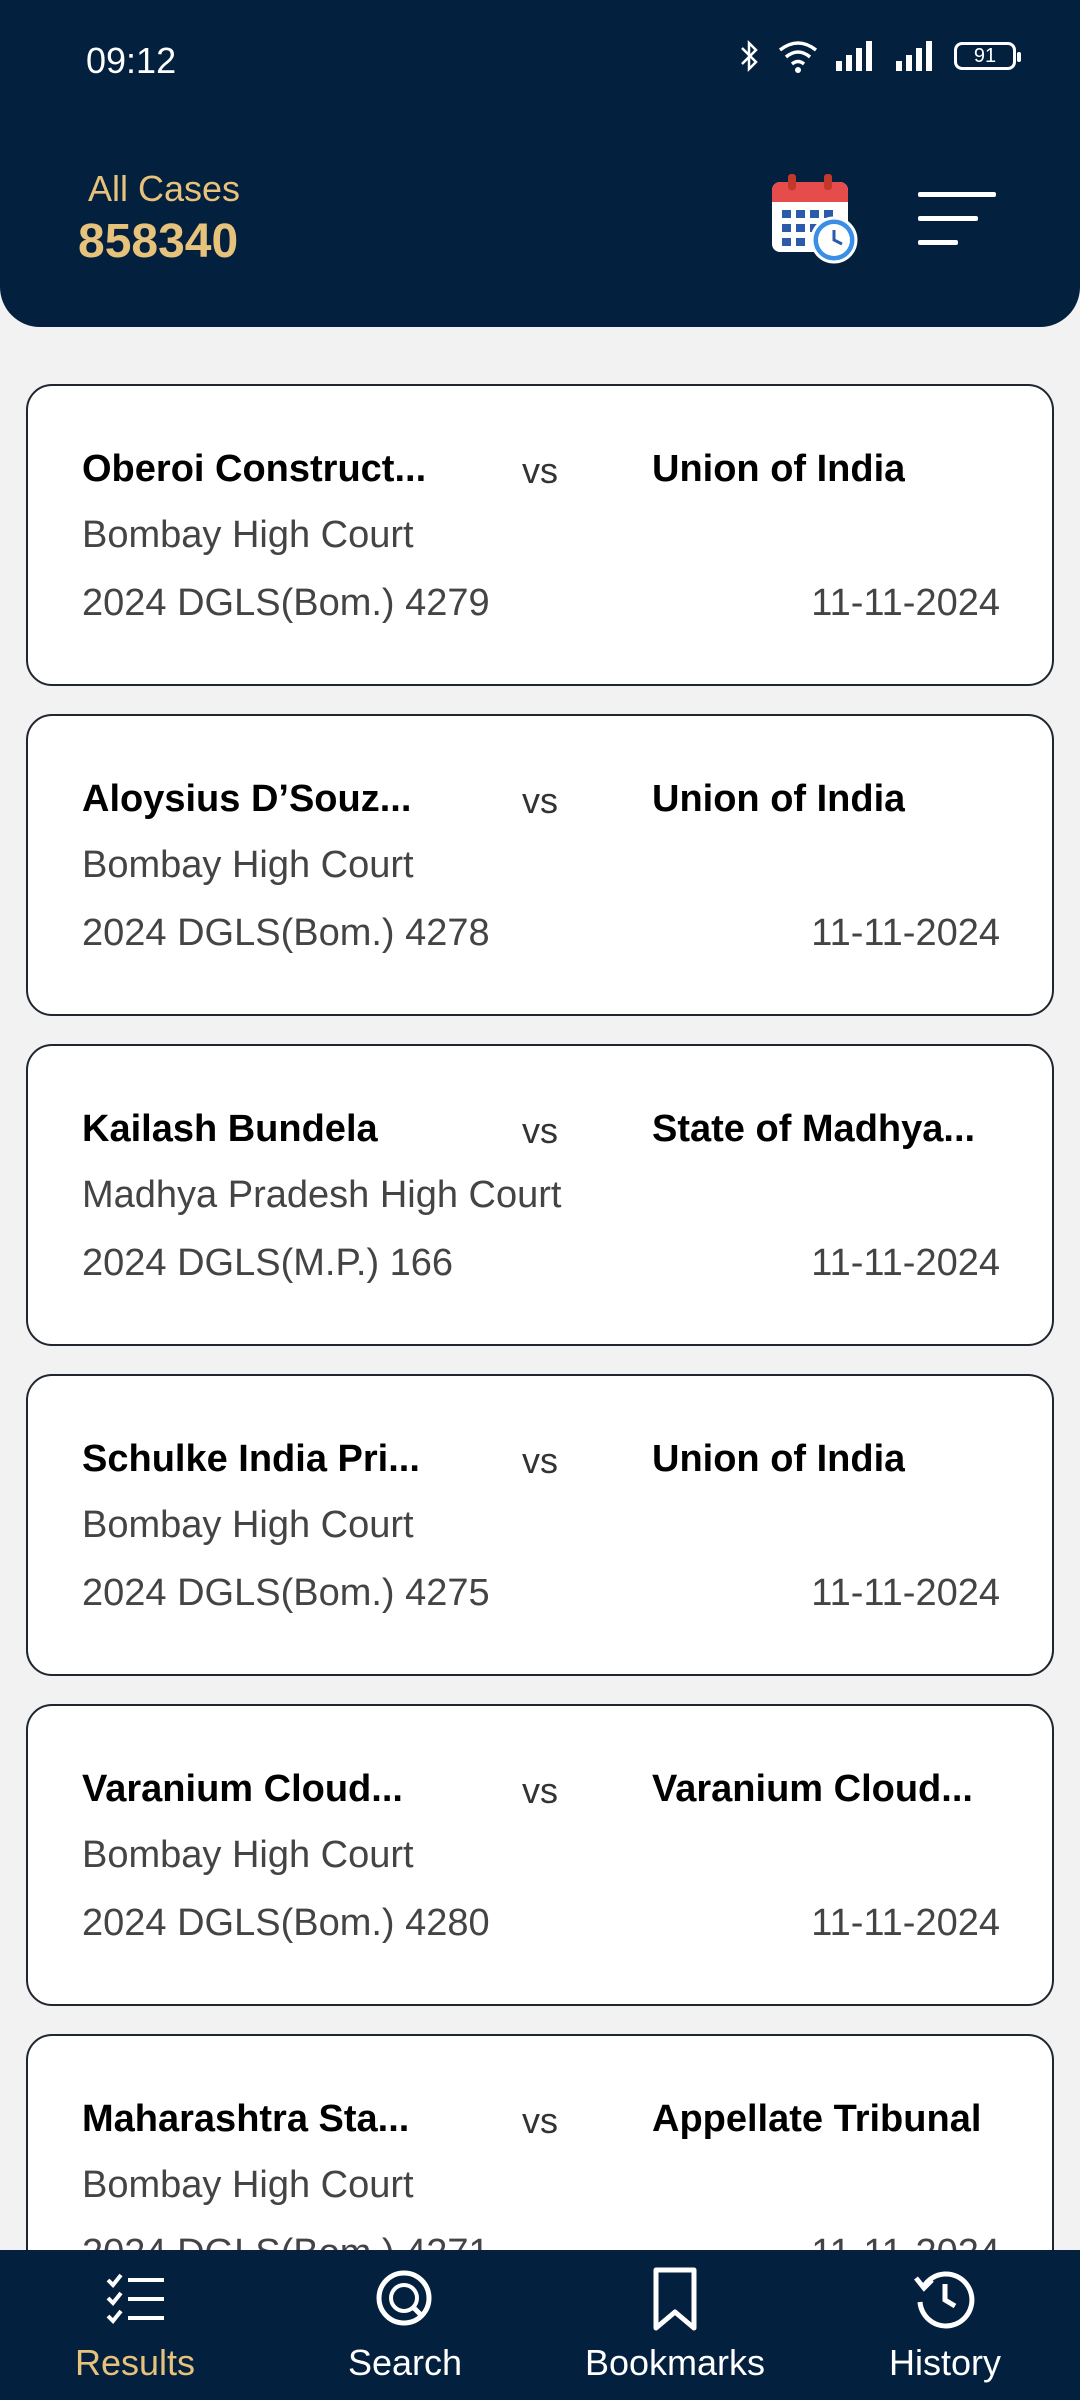  I want to click on nav-results: Results, so click(135, 2325).